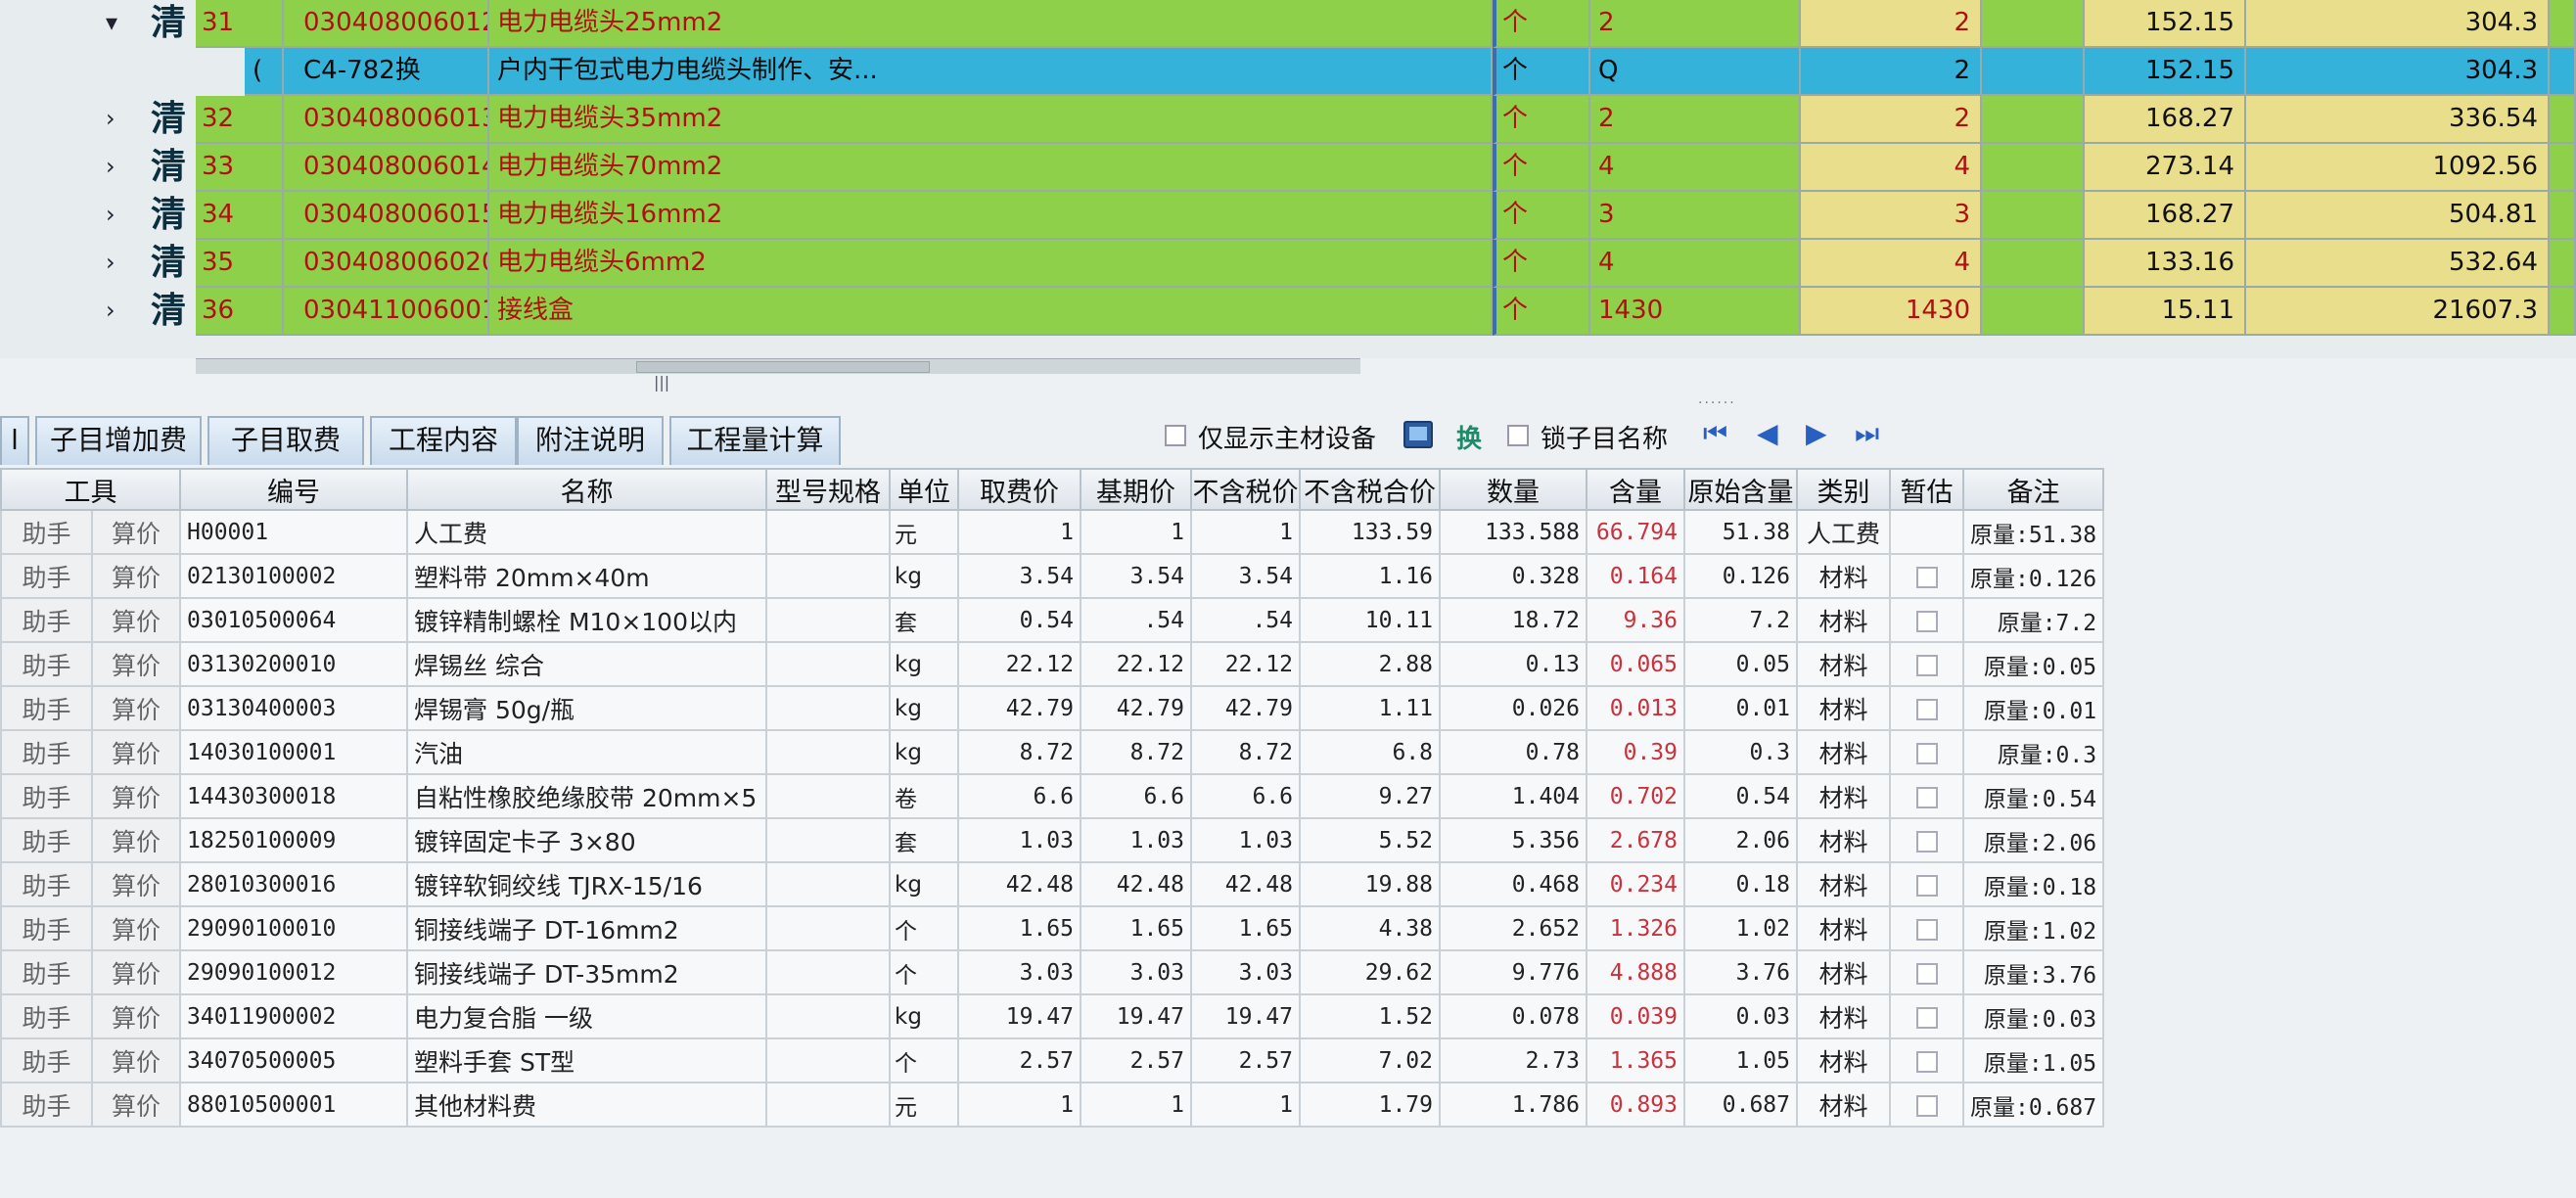 The width and height of the screenshot is (2576, 1198). What do you see at coordinates (285, 440) in the screenshot?
I see `tab-fee-rate: 子目取费` at bounding box center [285, 440].